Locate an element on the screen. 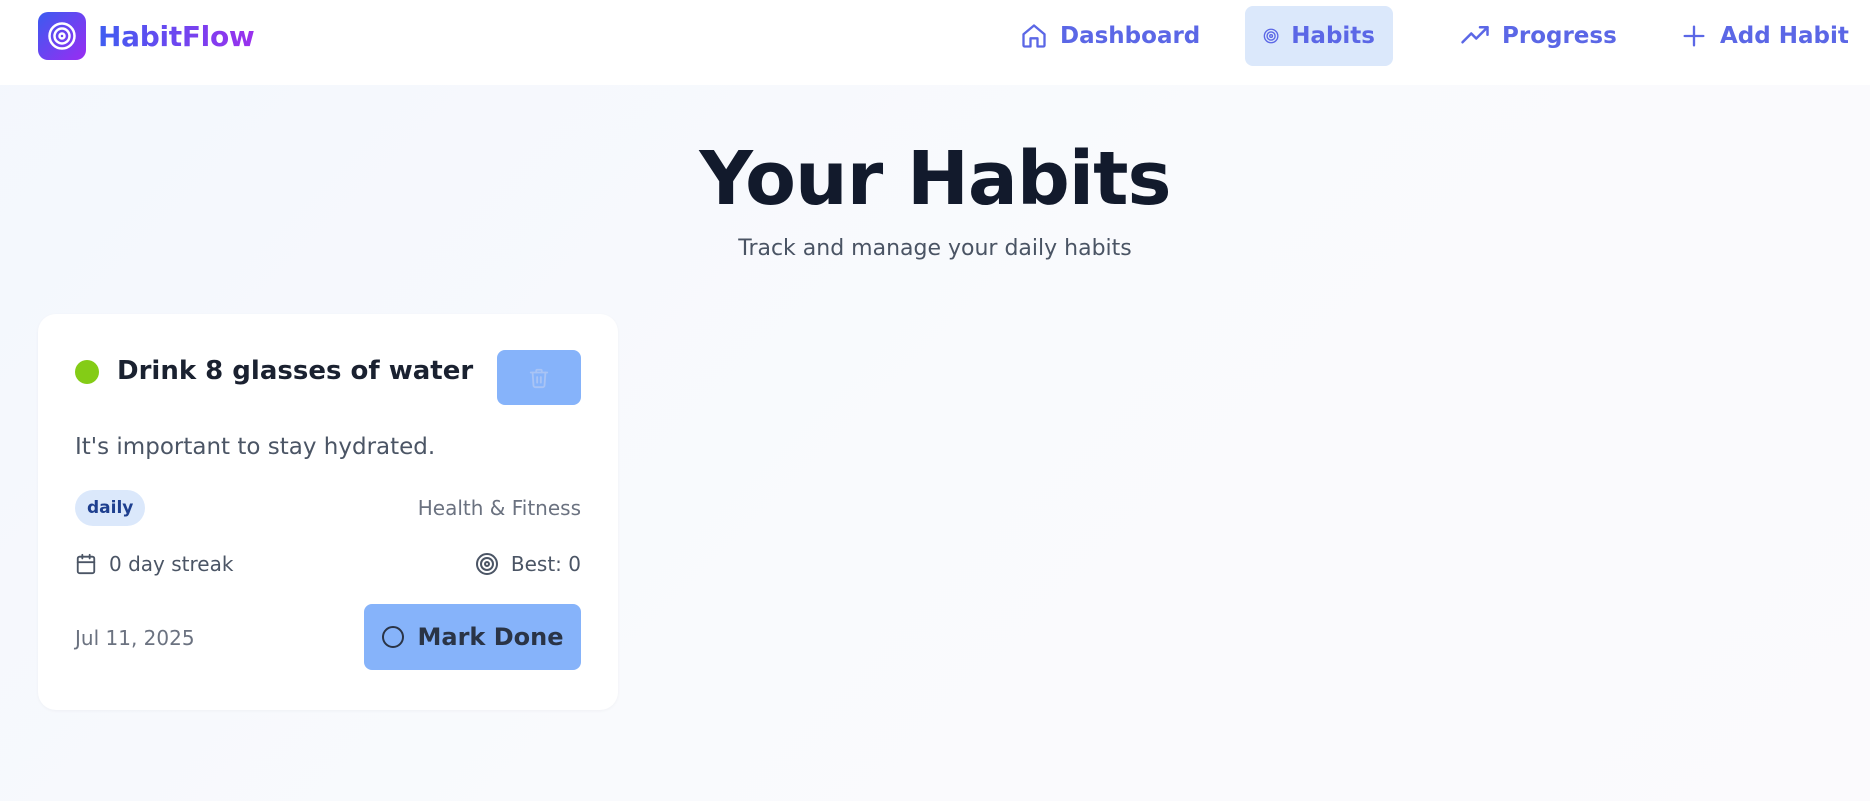 This screenshot has width=1870, height=801. best-info: Best: 0 is located at coordinates (528, 564).